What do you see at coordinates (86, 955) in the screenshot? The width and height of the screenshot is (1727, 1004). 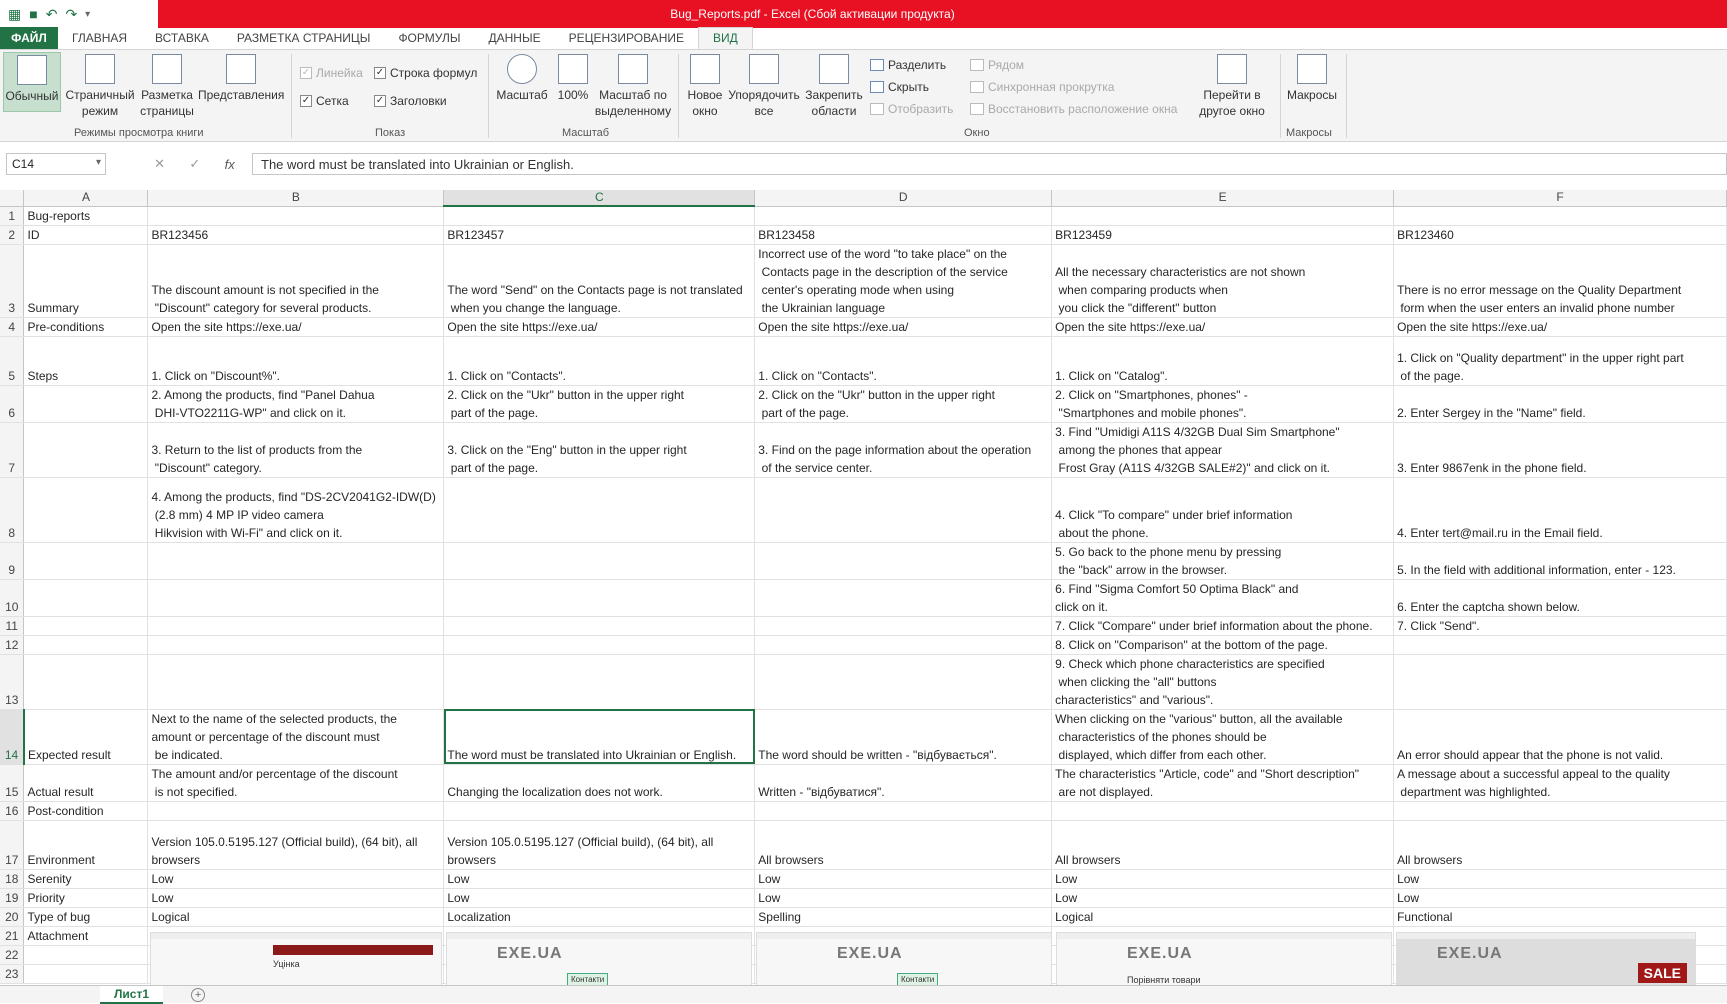 I see `cell-a22` at bounding box center [86, 955].